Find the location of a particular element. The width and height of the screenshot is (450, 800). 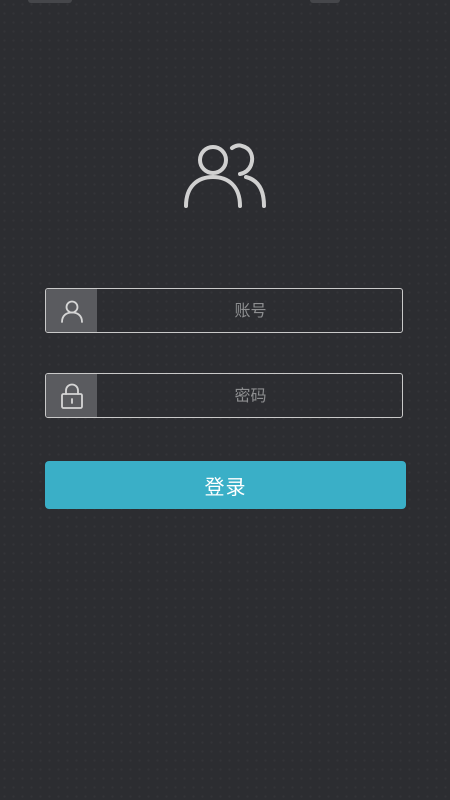

status-bar-right is located at coordinates (325, 1).